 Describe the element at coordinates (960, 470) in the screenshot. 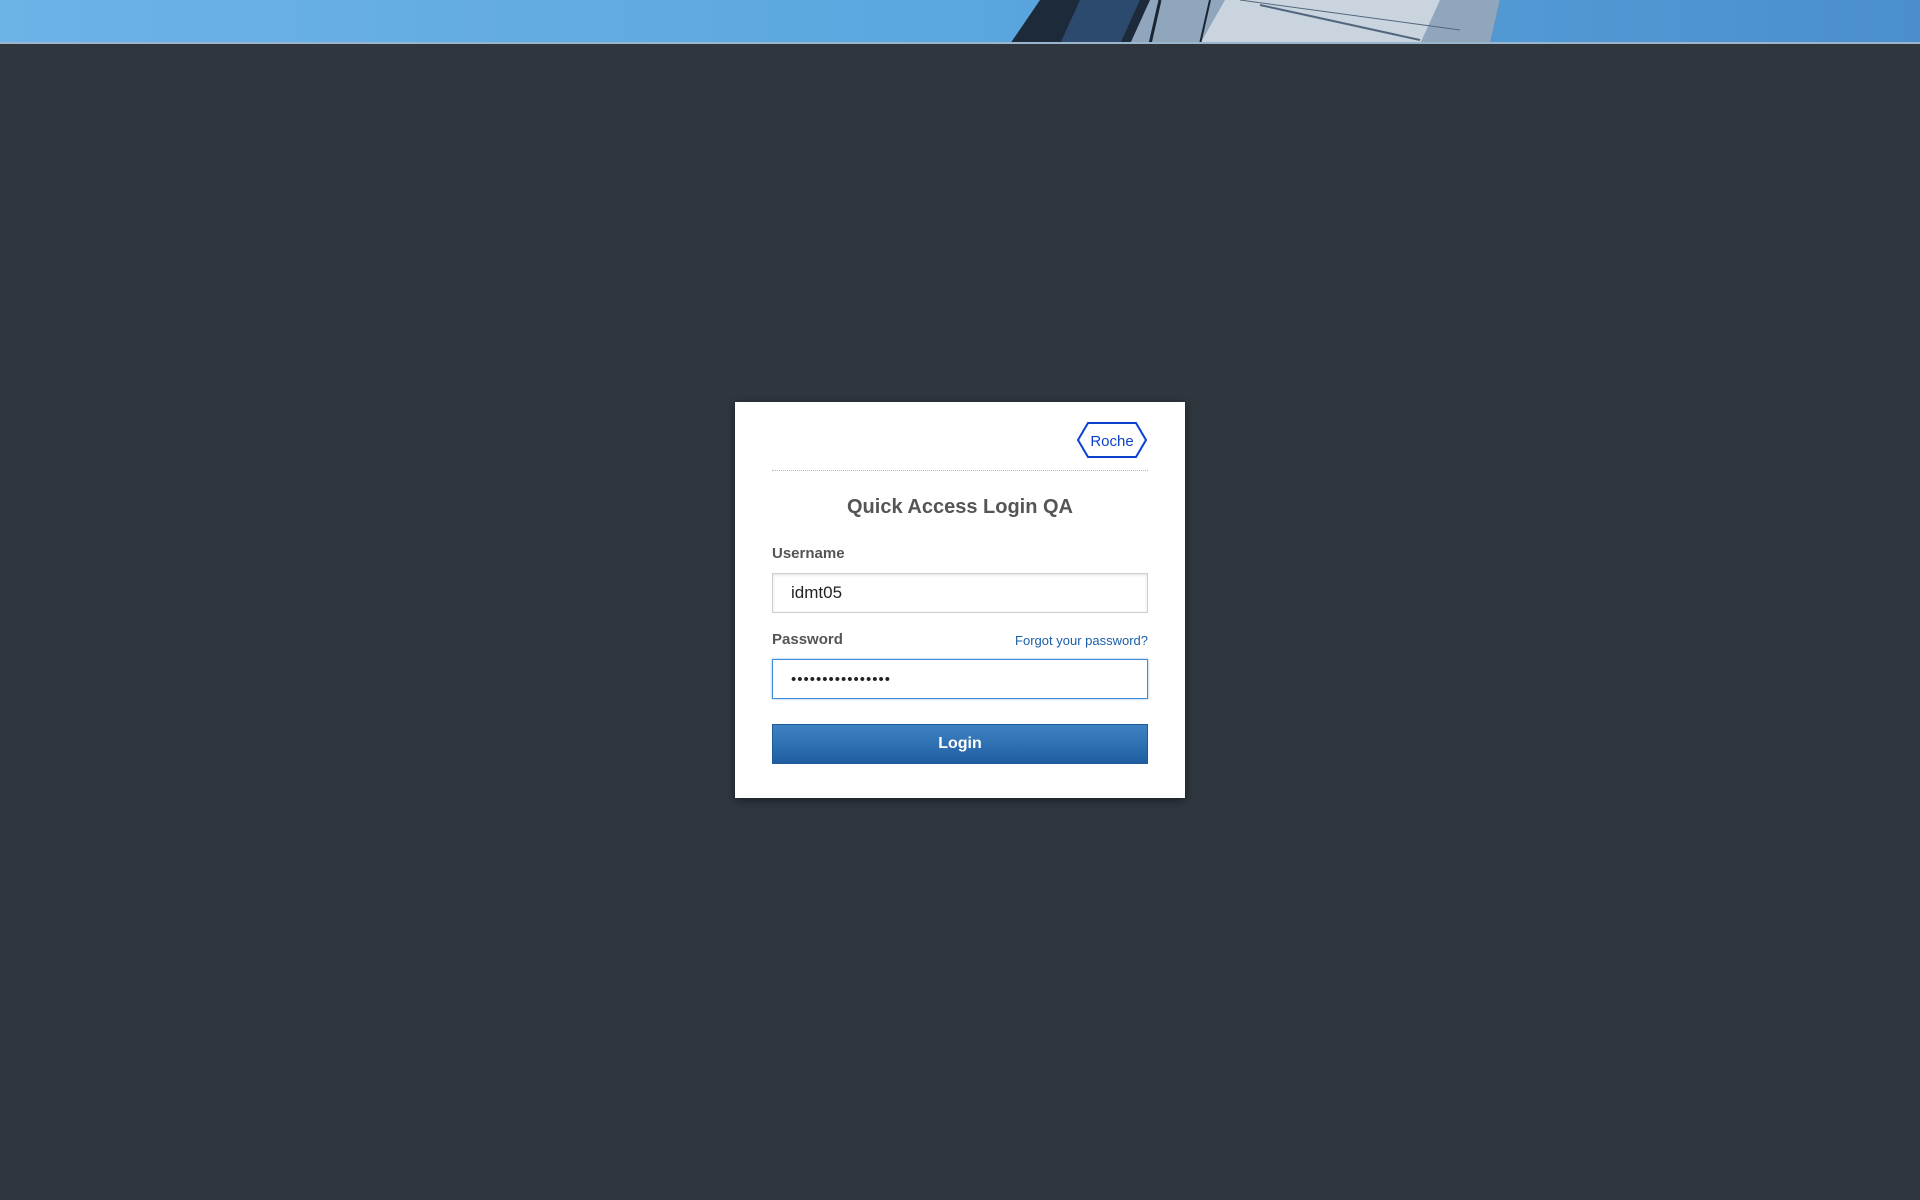

I see `divider` at that location.